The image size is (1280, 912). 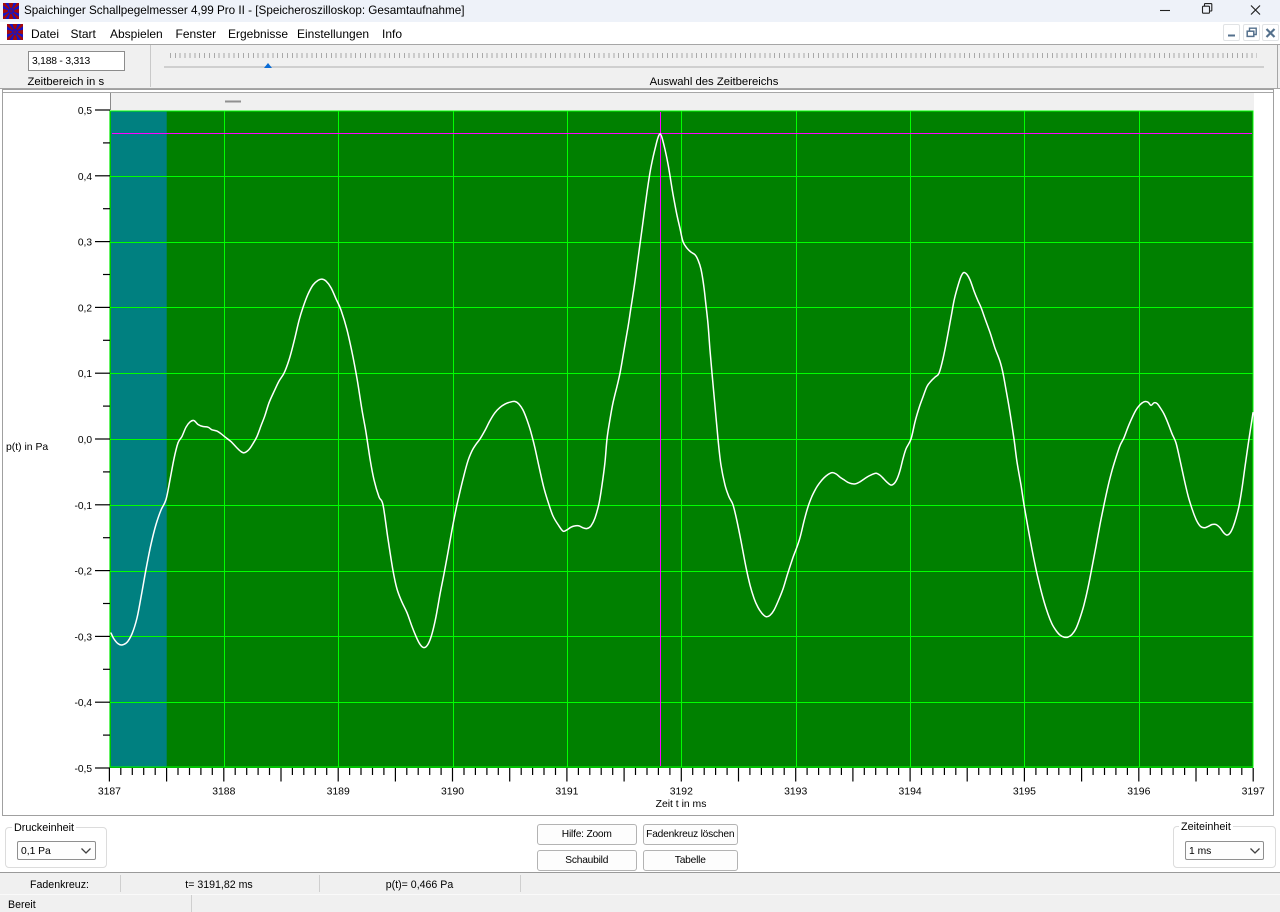 What do you see at coordinates (1024, 792) in the screenshot?
I see `svg-text: 3195` at bounding box center [1024, 792].